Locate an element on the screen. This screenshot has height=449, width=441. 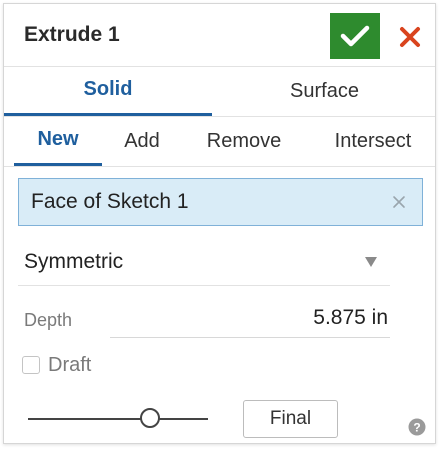
selection-value: Face of Sketch 1 is located at coordinates (110, 201).